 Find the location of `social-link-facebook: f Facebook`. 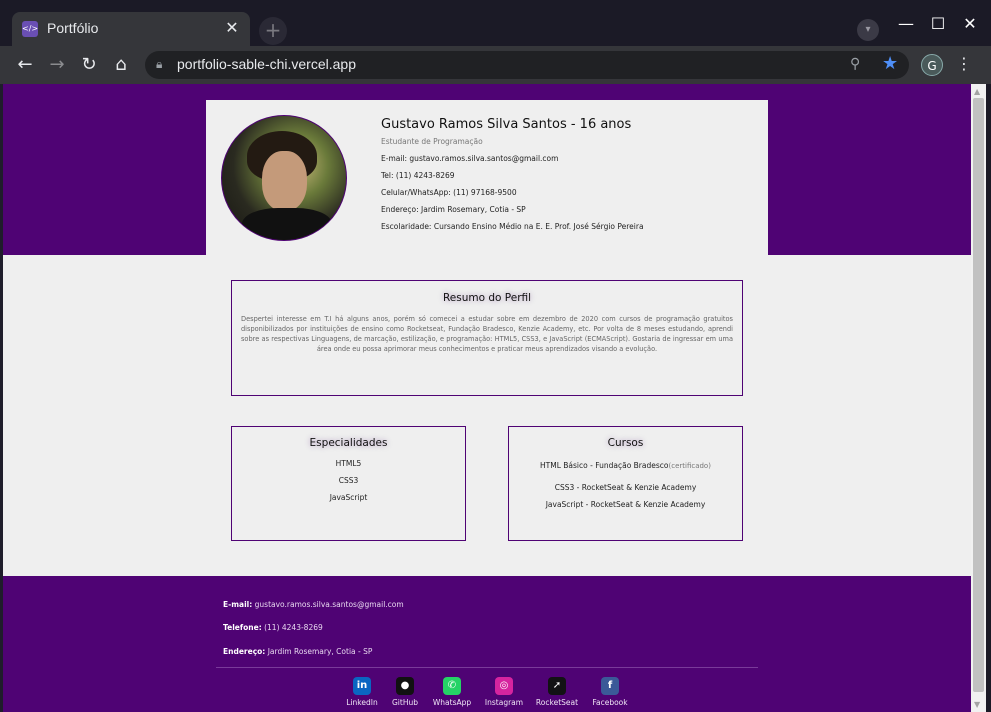

social-link-facebook: f Facebook is located at coordinates (610, 689).